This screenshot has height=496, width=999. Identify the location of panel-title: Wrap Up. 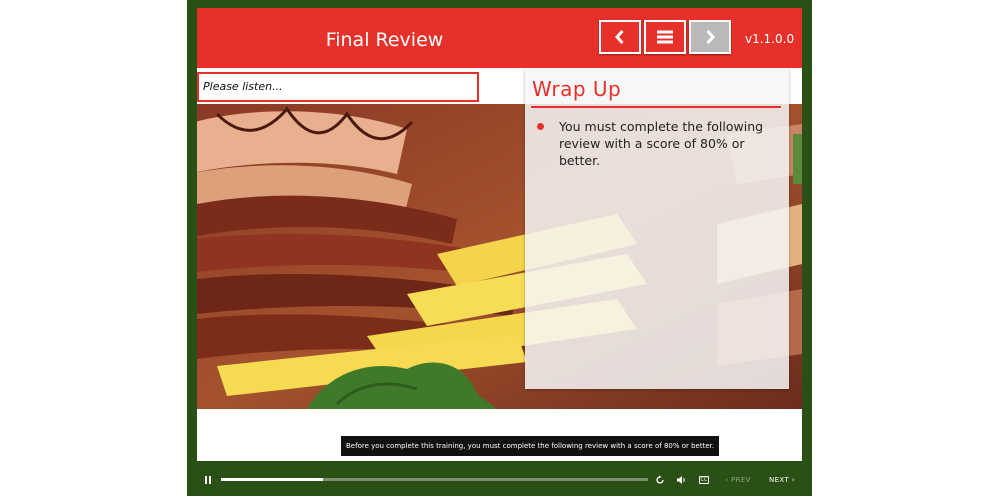
(577, 89).